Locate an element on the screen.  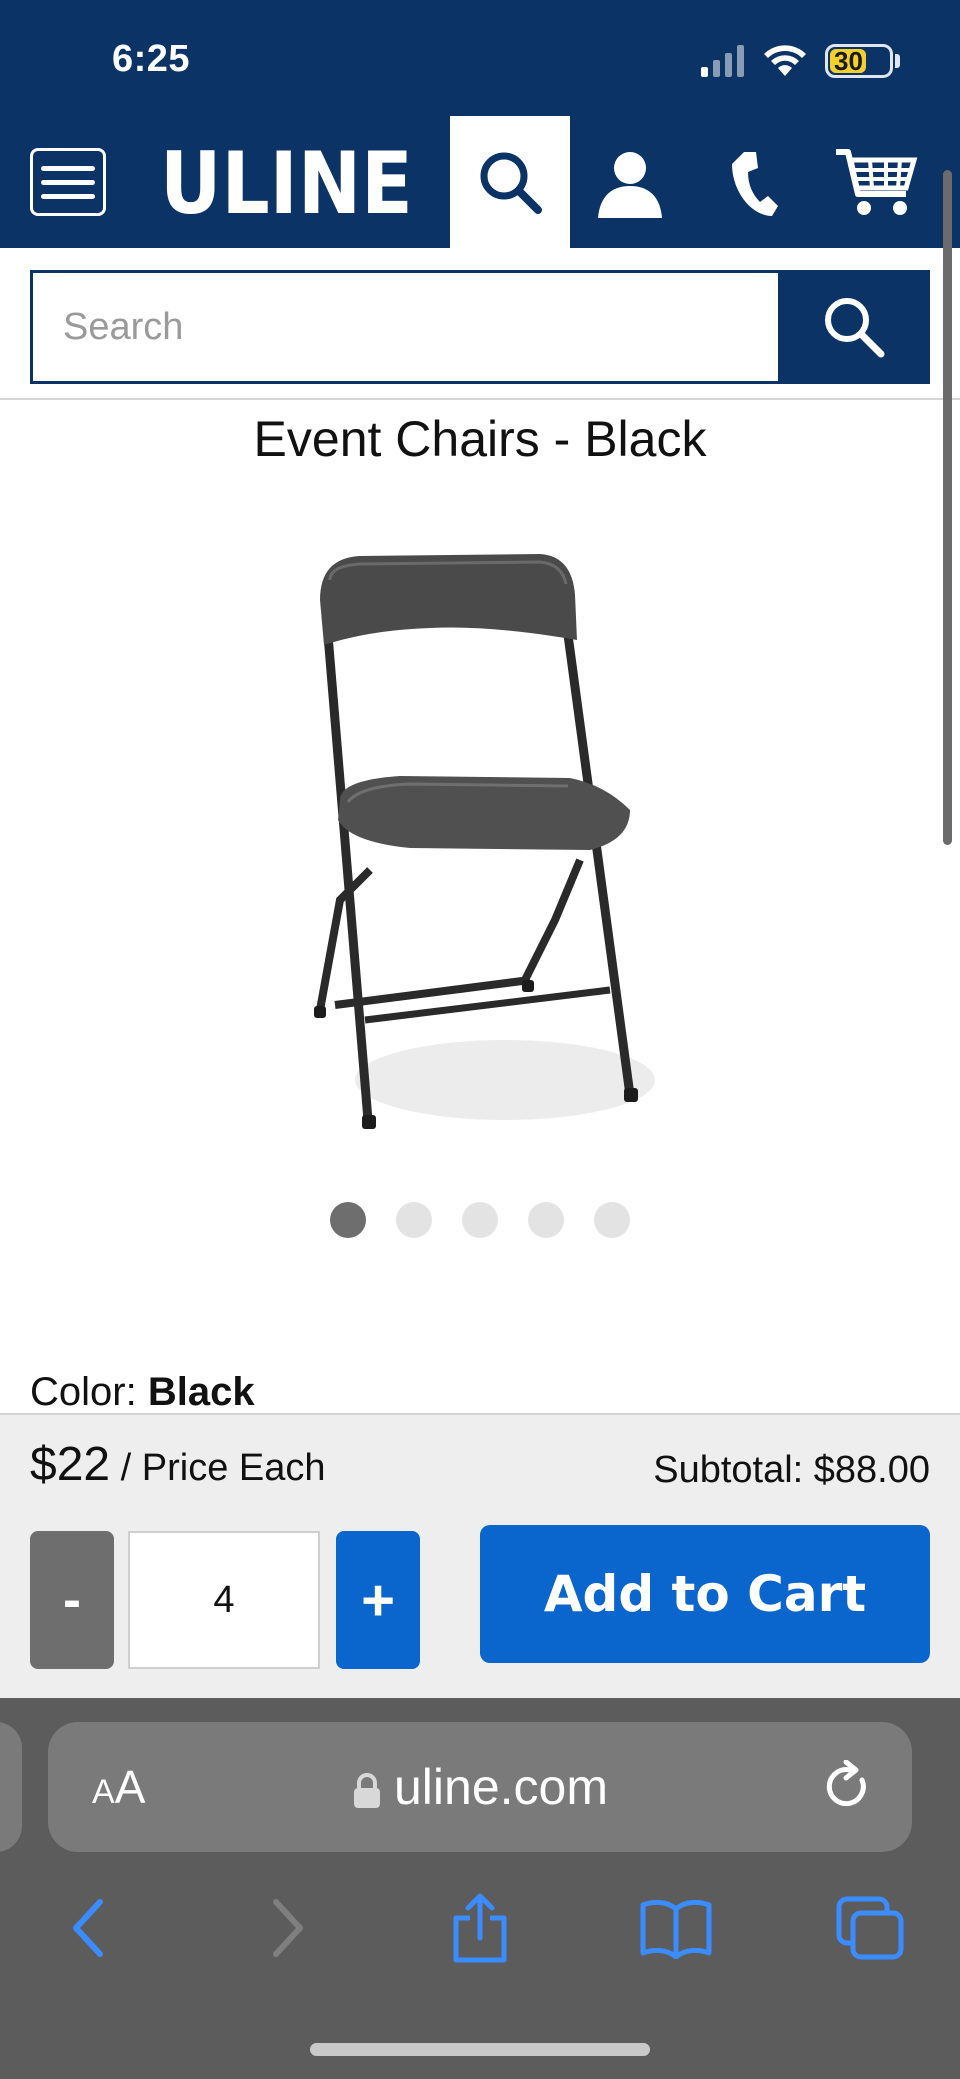
share-button is located at coordinates (480, 1928).